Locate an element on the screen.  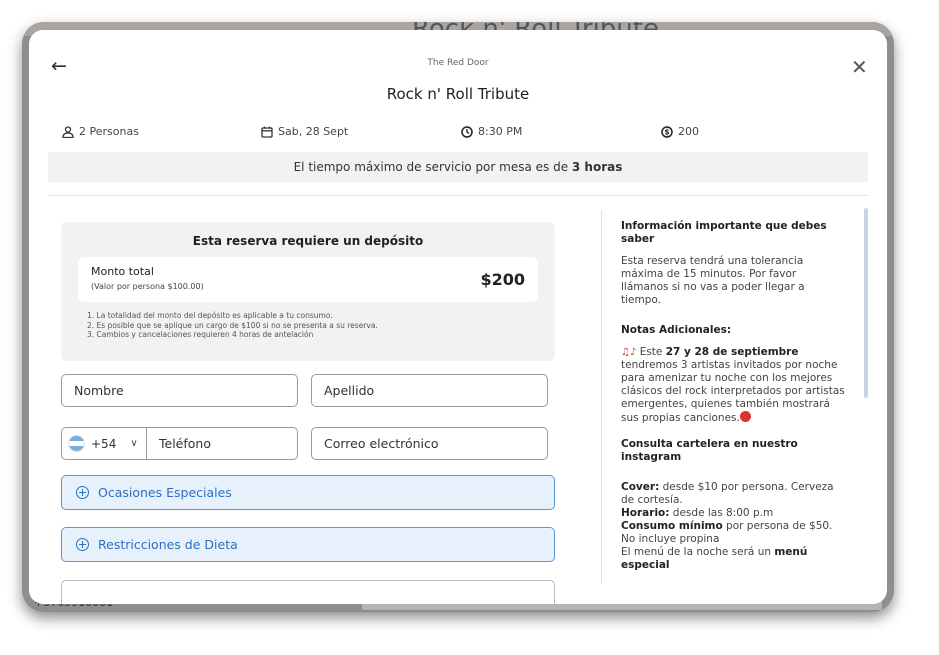
email-input is located at coordinates (429, 443).